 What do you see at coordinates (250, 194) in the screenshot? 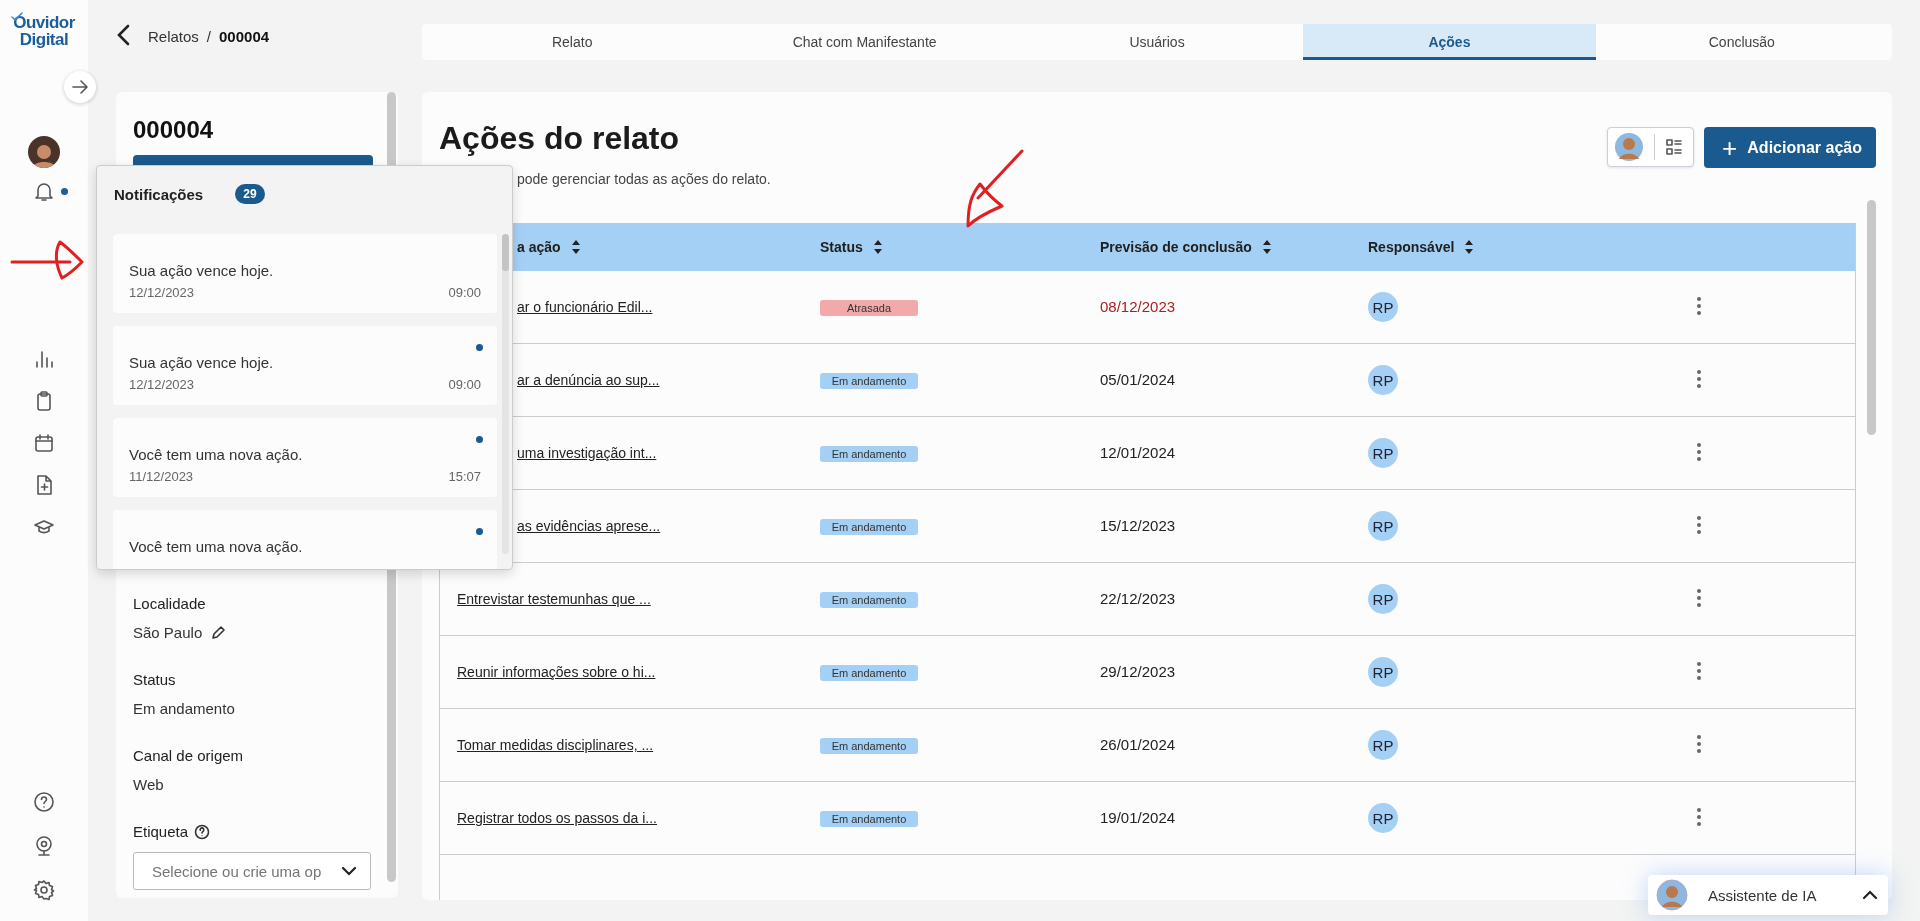
I see `count-badge: 29` at bounding box center [250, 194].